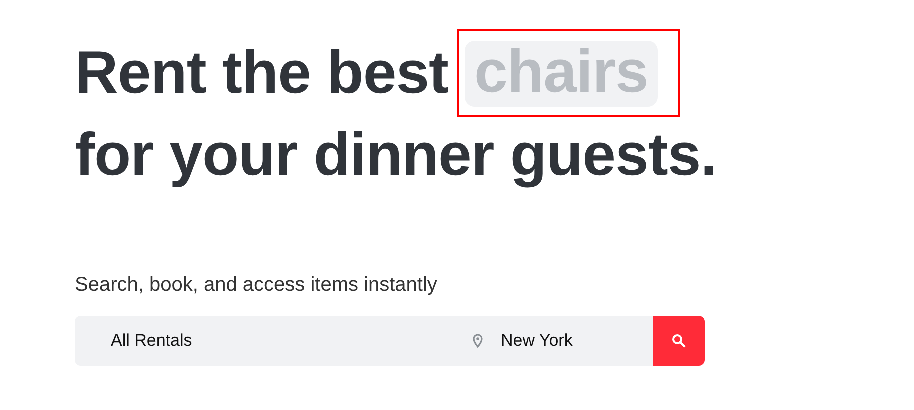  I want to click on subtitle: Search, book, and access items instantly, so click(256, 285).